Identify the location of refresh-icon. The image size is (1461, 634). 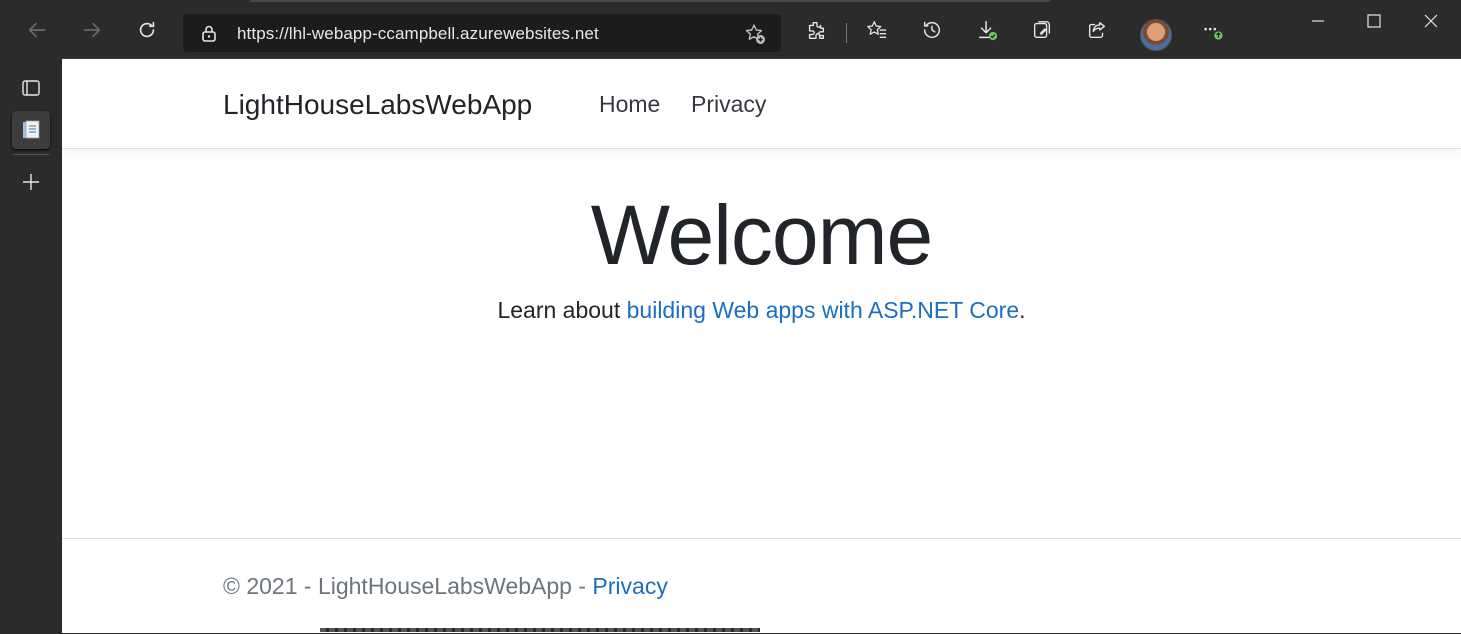
(147, 29).